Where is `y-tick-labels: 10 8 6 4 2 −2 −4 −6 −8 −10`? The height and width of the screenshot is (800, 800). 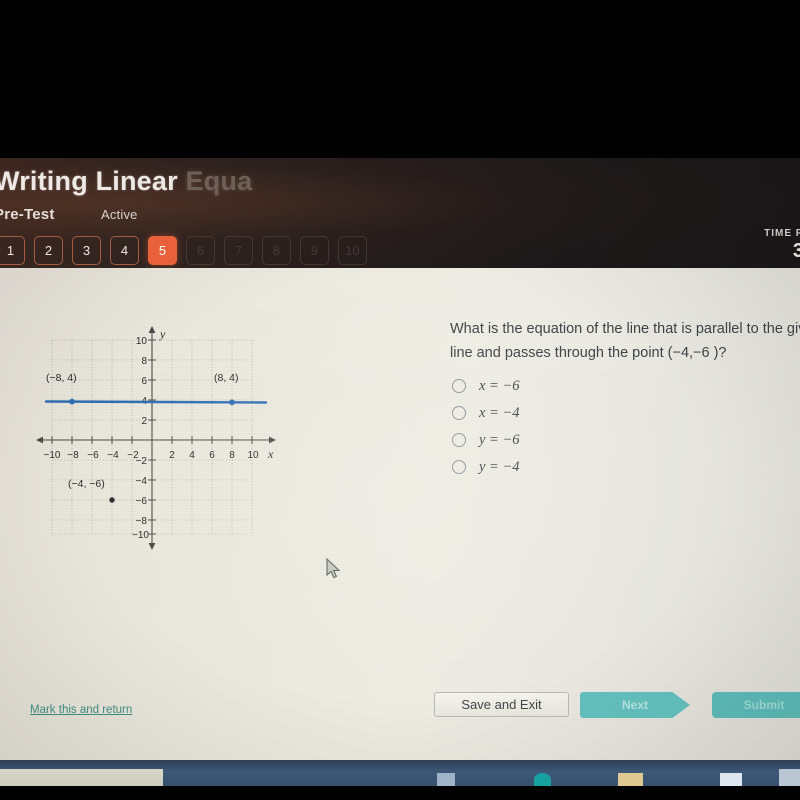
y-tick-labels: 10 8 6 4 2 −2 −4 −6 −8 −10 is located at coordinates (140, 438).